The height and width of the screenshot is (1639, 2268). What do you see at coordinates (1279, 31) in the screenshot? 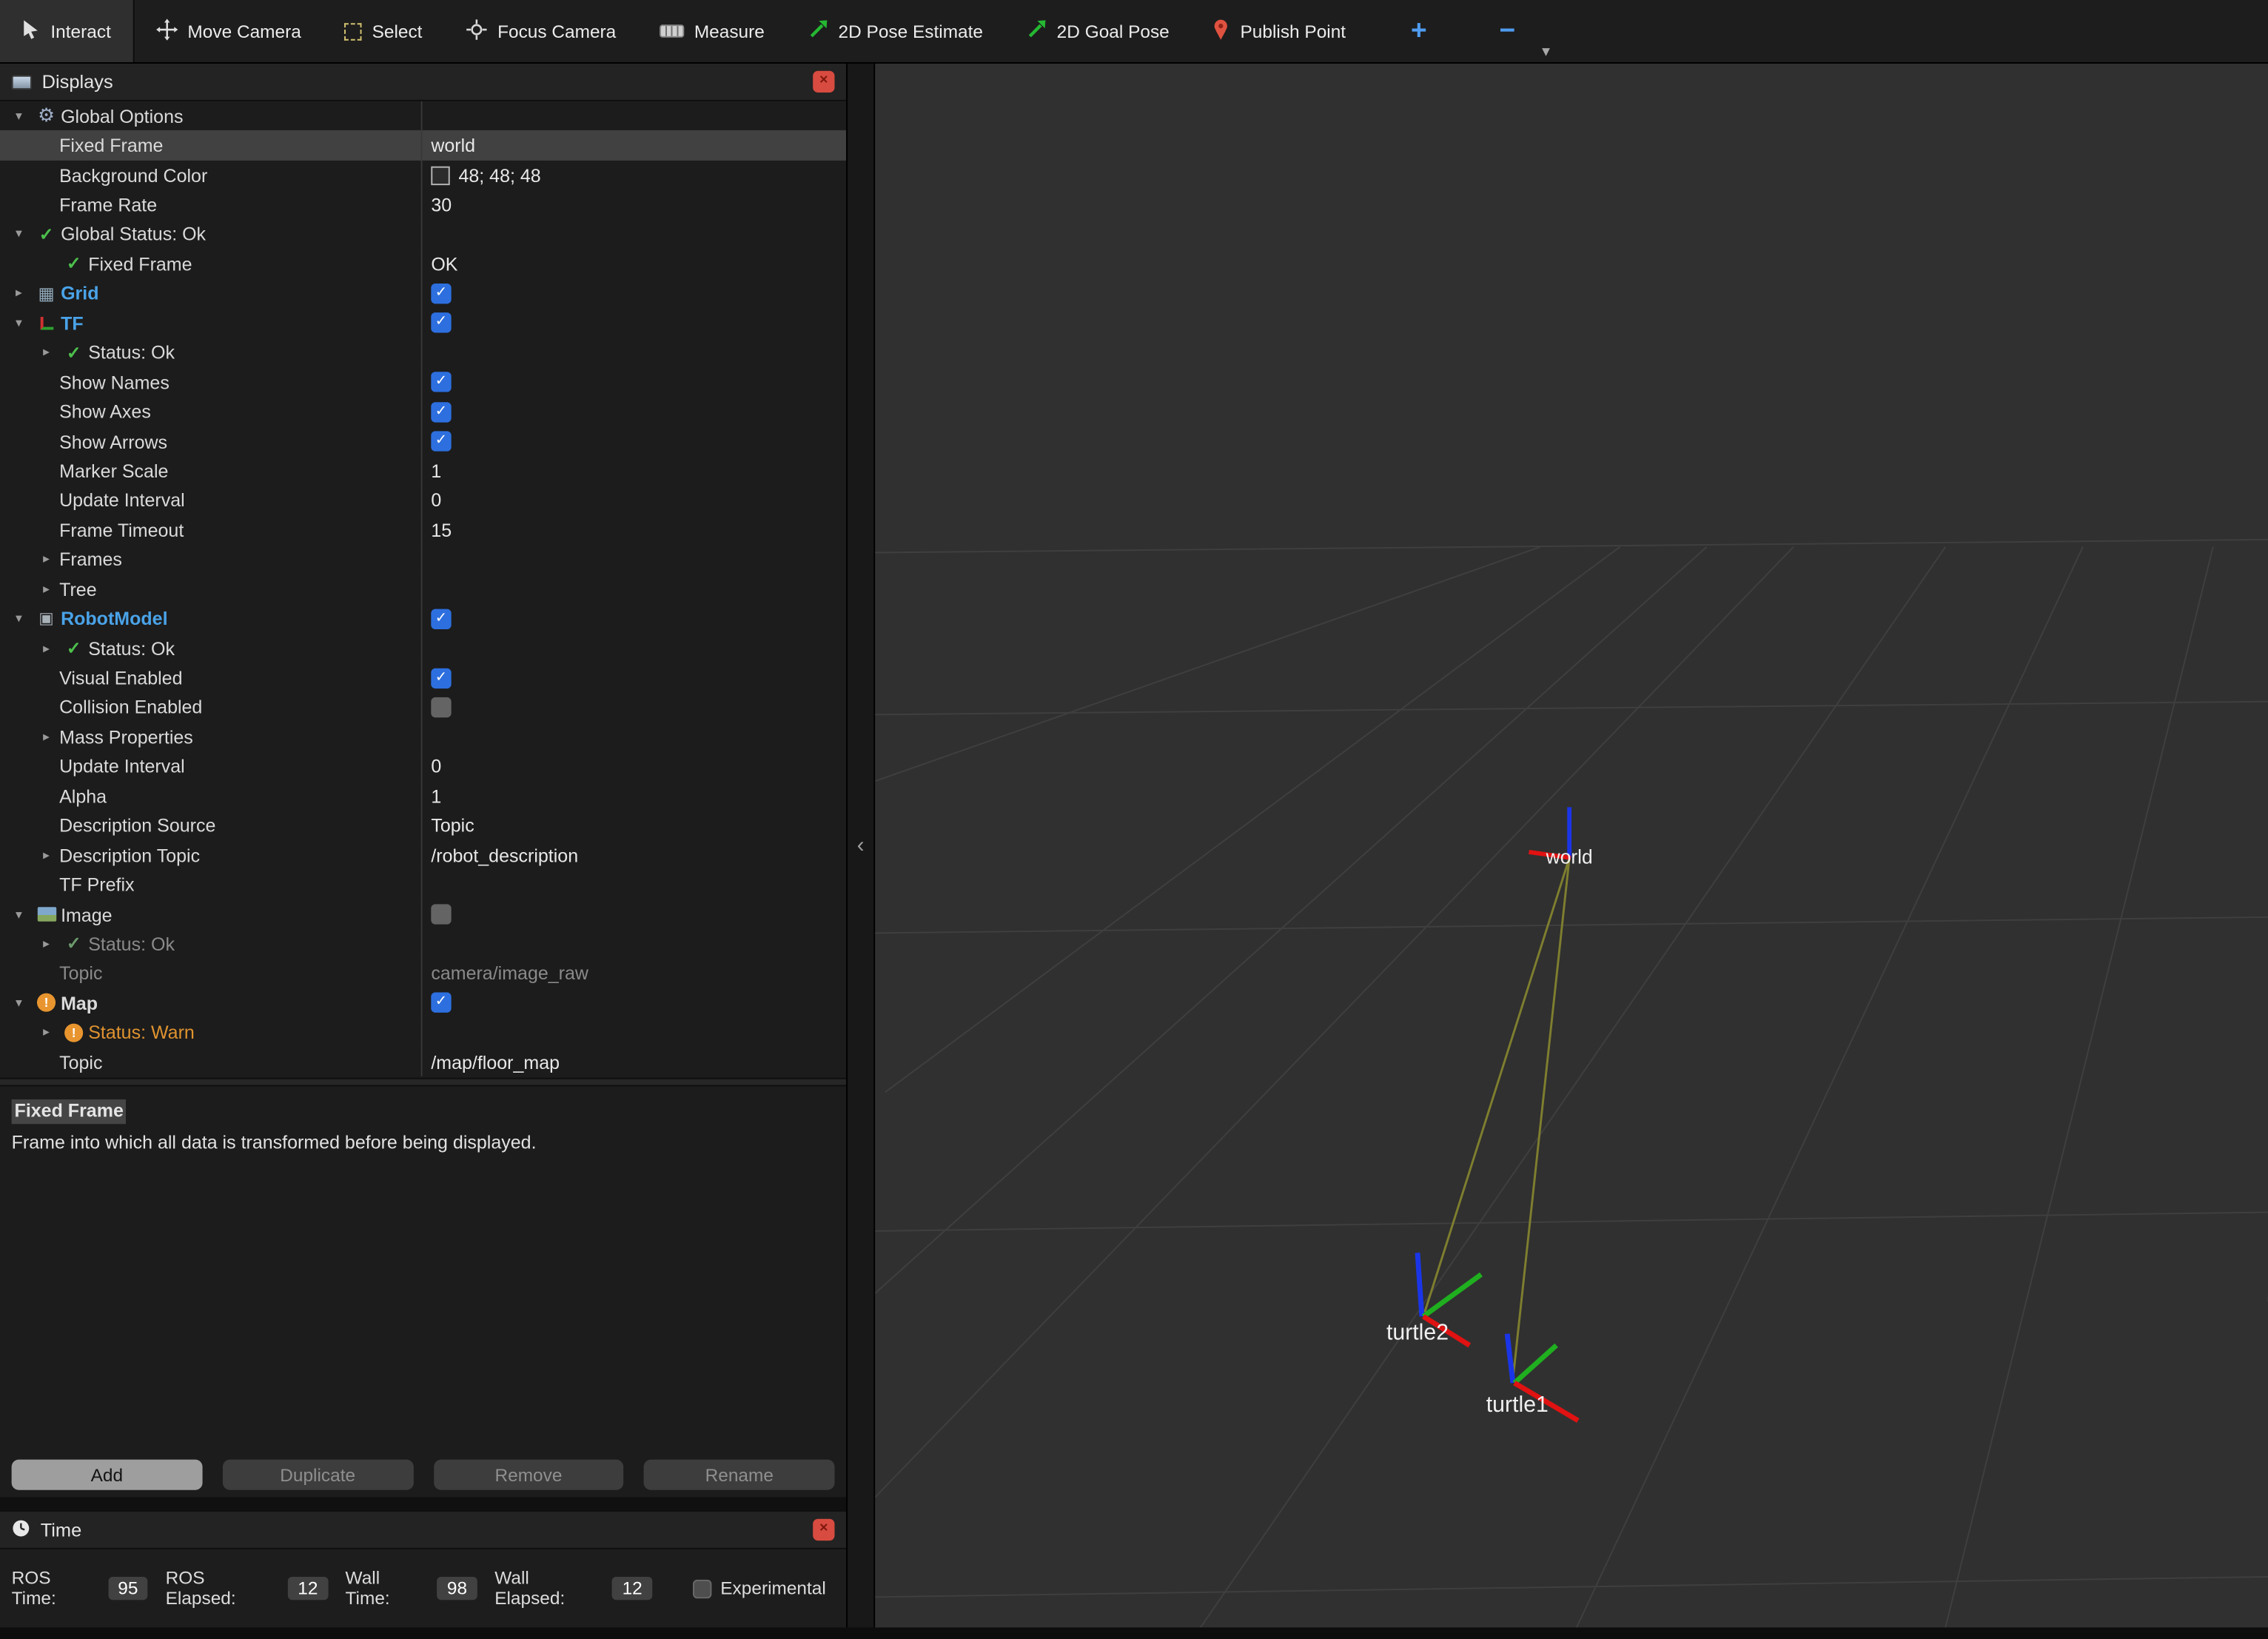
I see `tool-publish-point: Publish Point` at bounding box center [1279, 31].